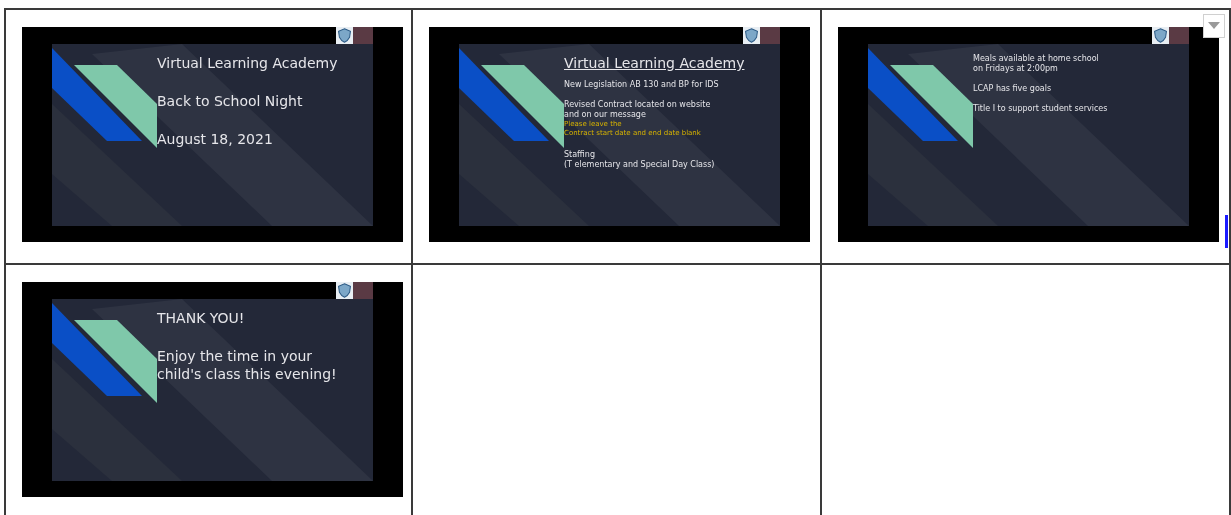 The image size is (1231, 515). Describe the element at coordinates (1013, 89) in the screenshot. I see `slide-text: LCAP has five goals` at that location.